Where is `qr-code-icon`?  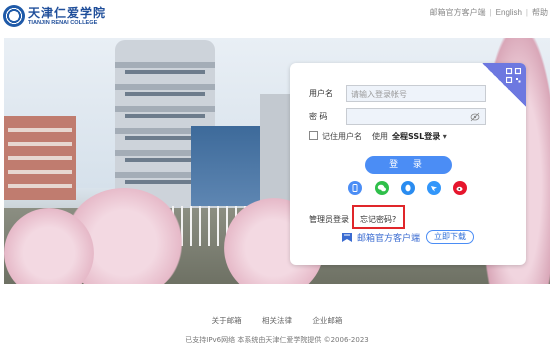
qr-code-icon is located at coordinates (513, 75).